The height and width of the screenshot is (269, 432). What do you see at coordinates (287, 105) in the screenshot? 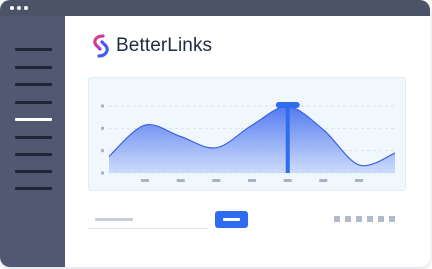
I see `highlight-tooltip` at bounding box center [287, 105].